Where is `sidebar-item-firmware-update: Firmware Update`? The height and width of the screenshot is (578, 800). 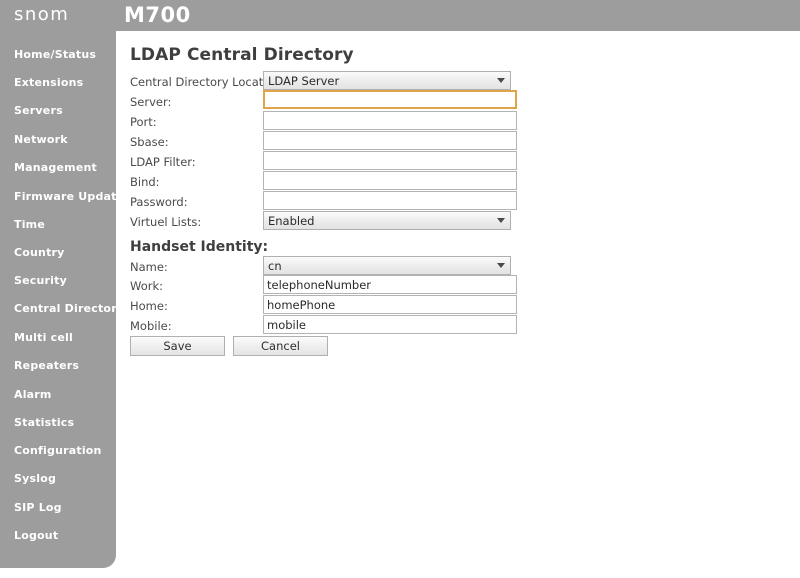 sidebar-item-firmware-update: Firmware Update is located at coordinates (69, 196).